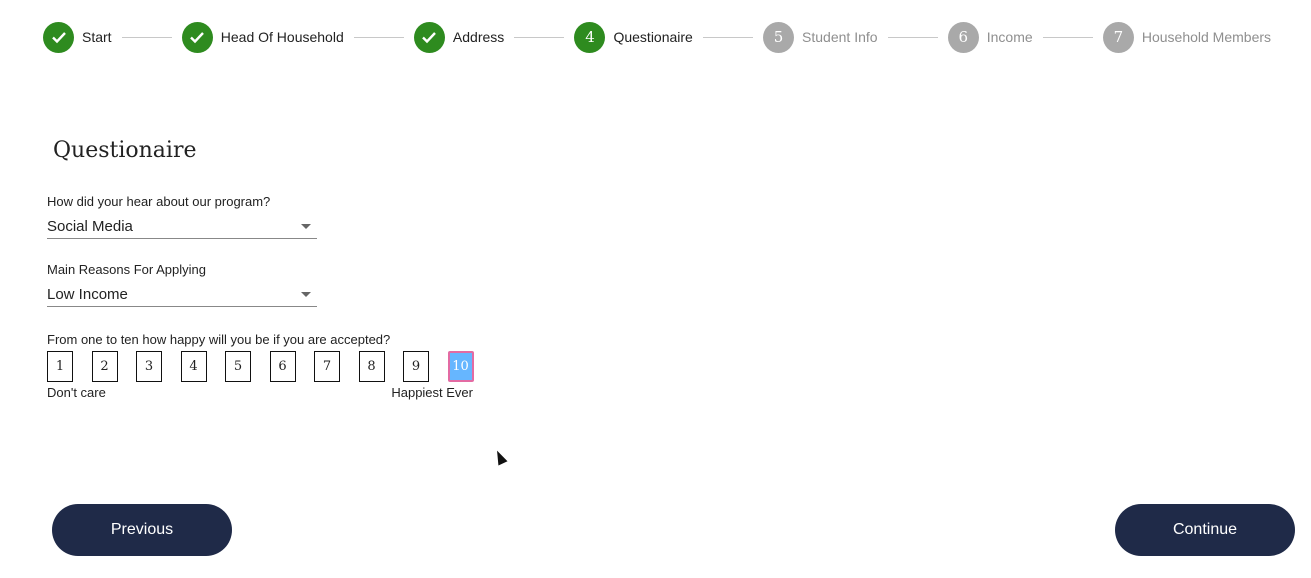 The width and height of the screenshot is (1311, 578). Describe the element at coordinates (142, 530) in the screenshot. I see `previous-button: Previous` at that location.